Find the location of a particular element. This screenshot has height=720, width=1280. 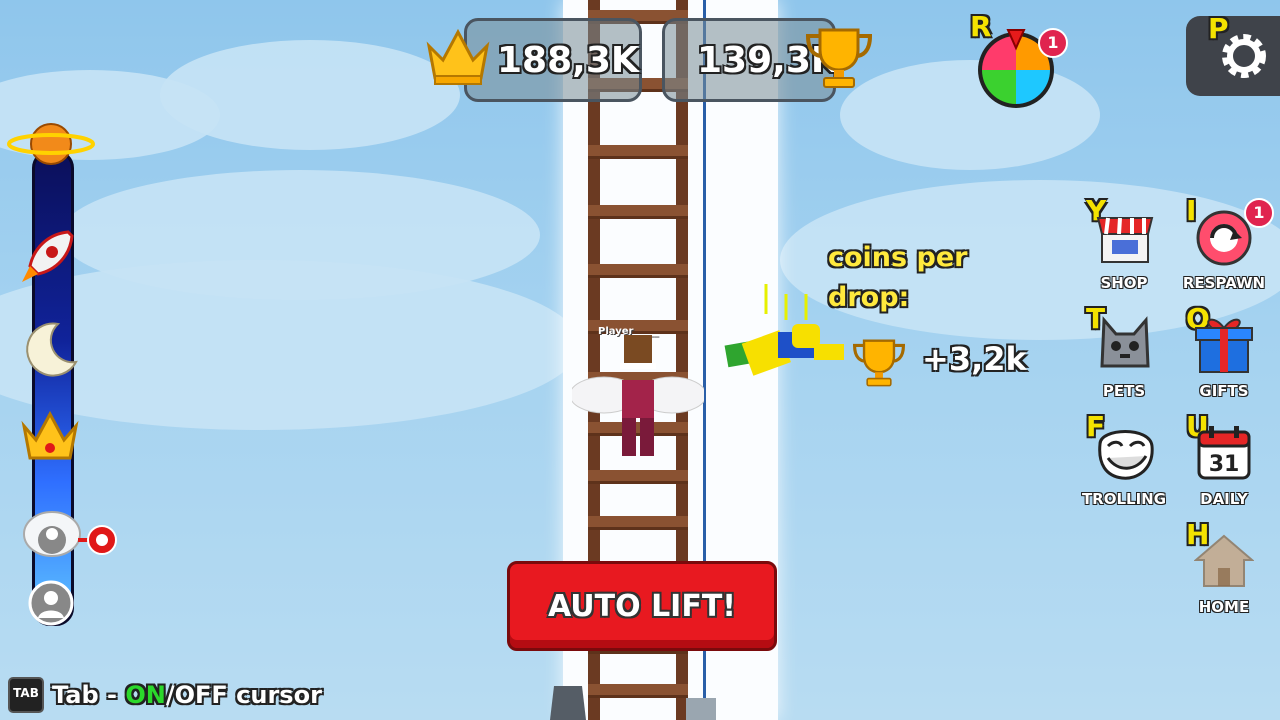

pets-button: T PETS is located at coordinates (1124, 351).